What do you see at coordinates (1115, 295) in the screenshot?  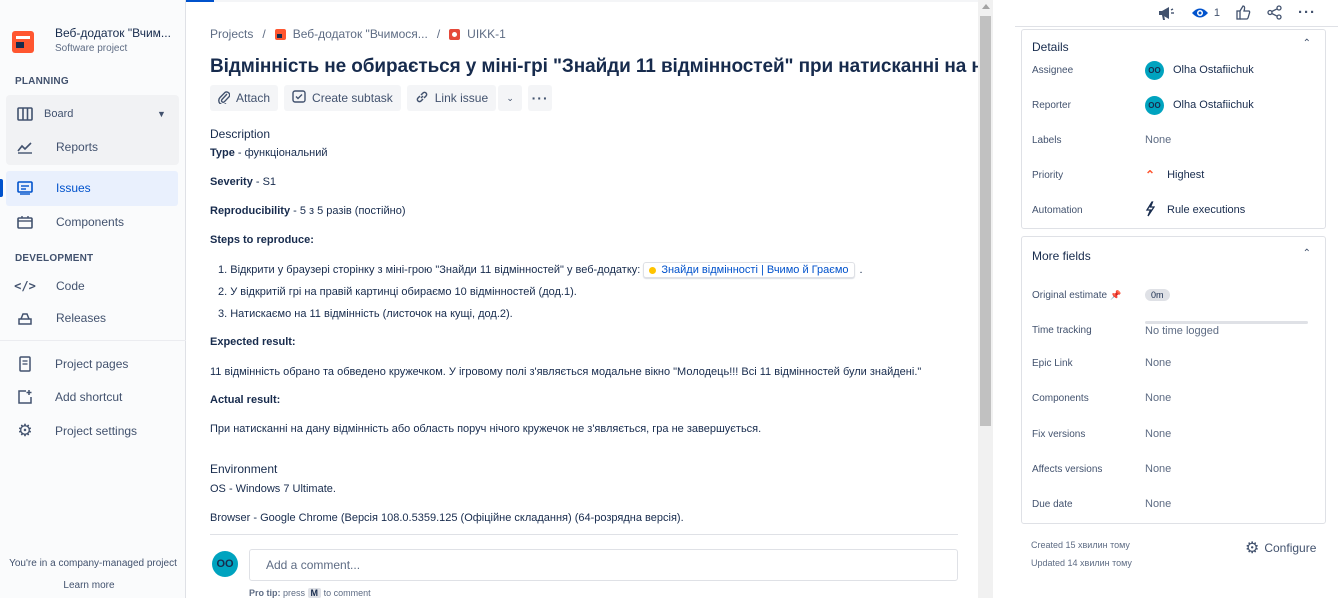 I see `pin-icon: 📌` at bounding box center [1115, 295].